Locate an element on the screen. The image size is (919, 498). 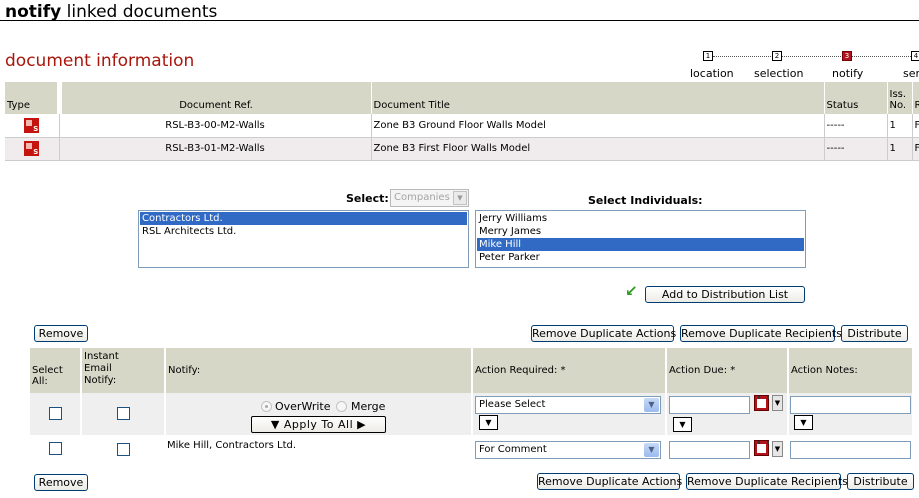
col-action-notes: Action Notes: is located at coordinates (849, 370).